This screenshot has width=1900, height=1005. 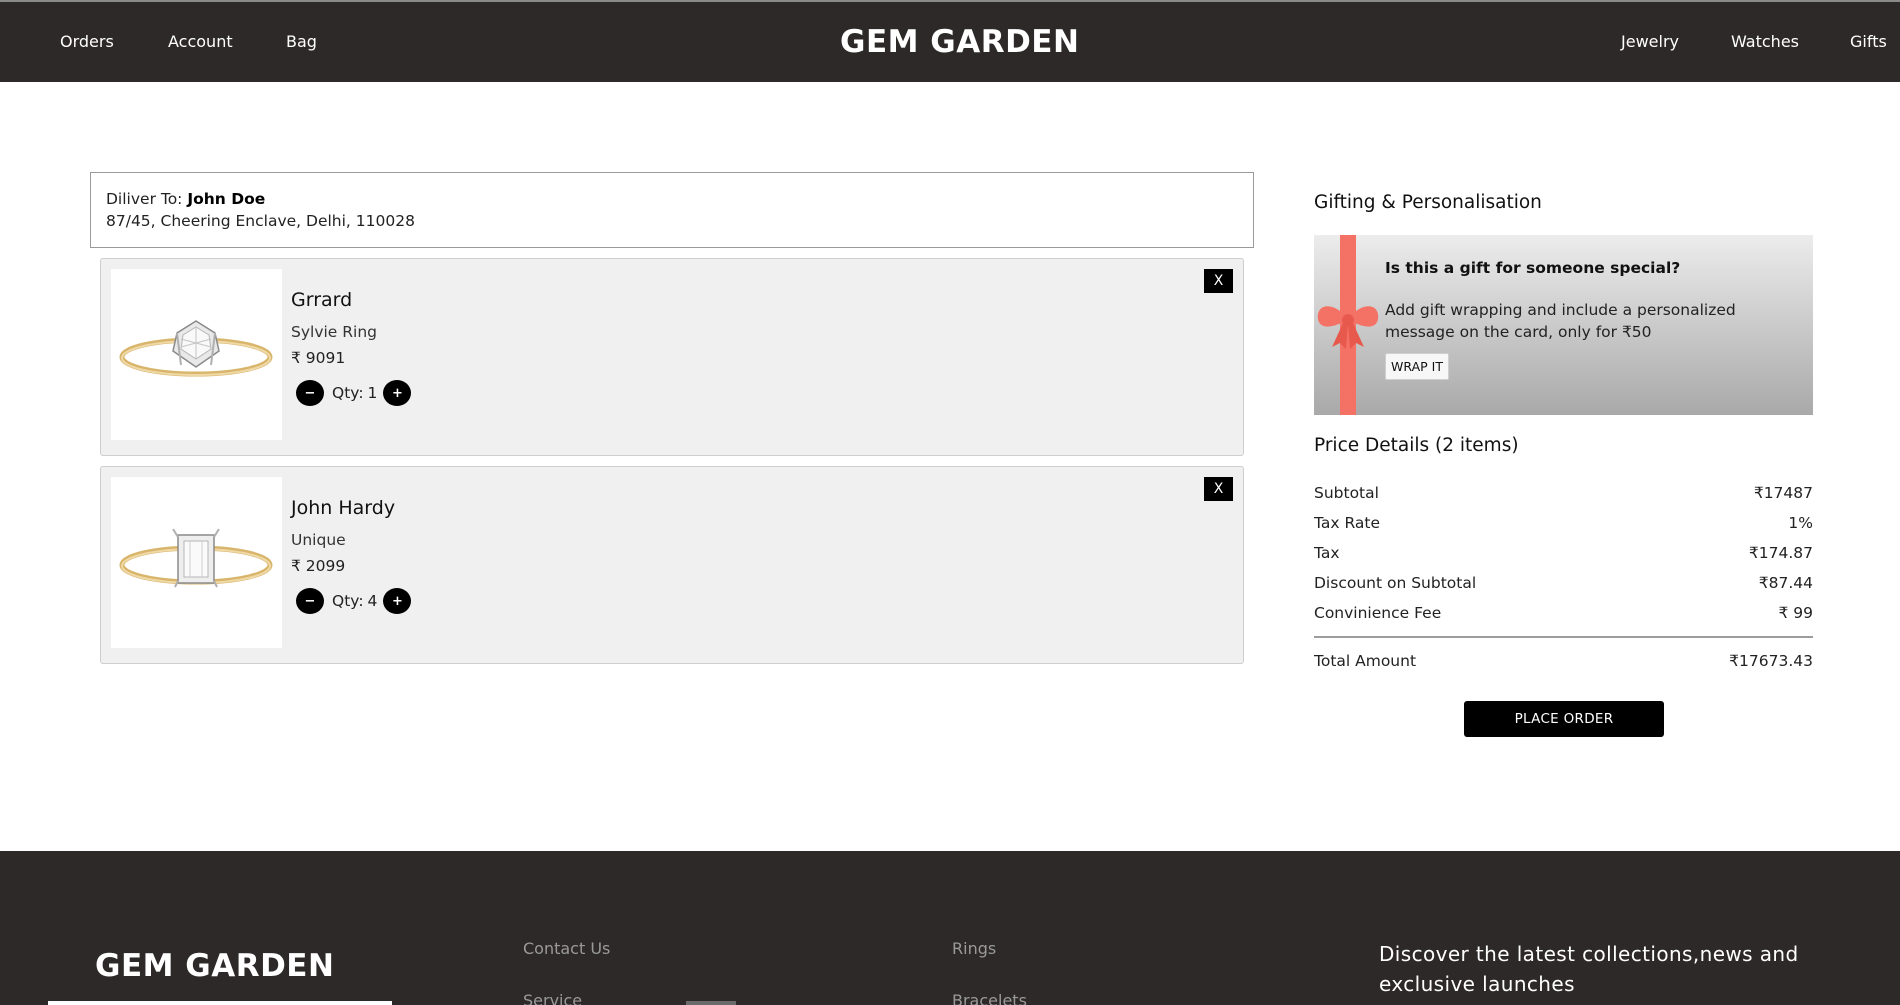 What do you see at coordinates (1780, 553) in the screenshot?
I see `price-value: ₹174.87` at bounding box center [1780, 553].